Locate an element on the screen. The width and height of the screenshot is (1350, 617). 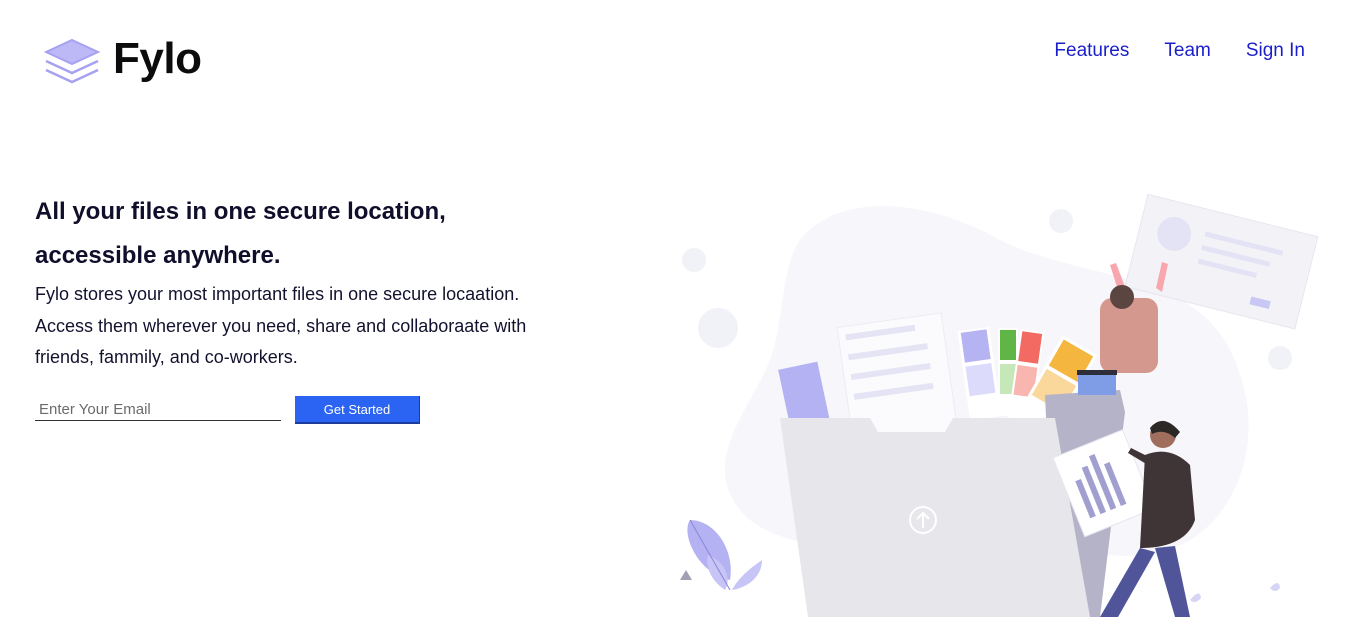
brand-logo: Fylo is located at coordinates (123, 60).